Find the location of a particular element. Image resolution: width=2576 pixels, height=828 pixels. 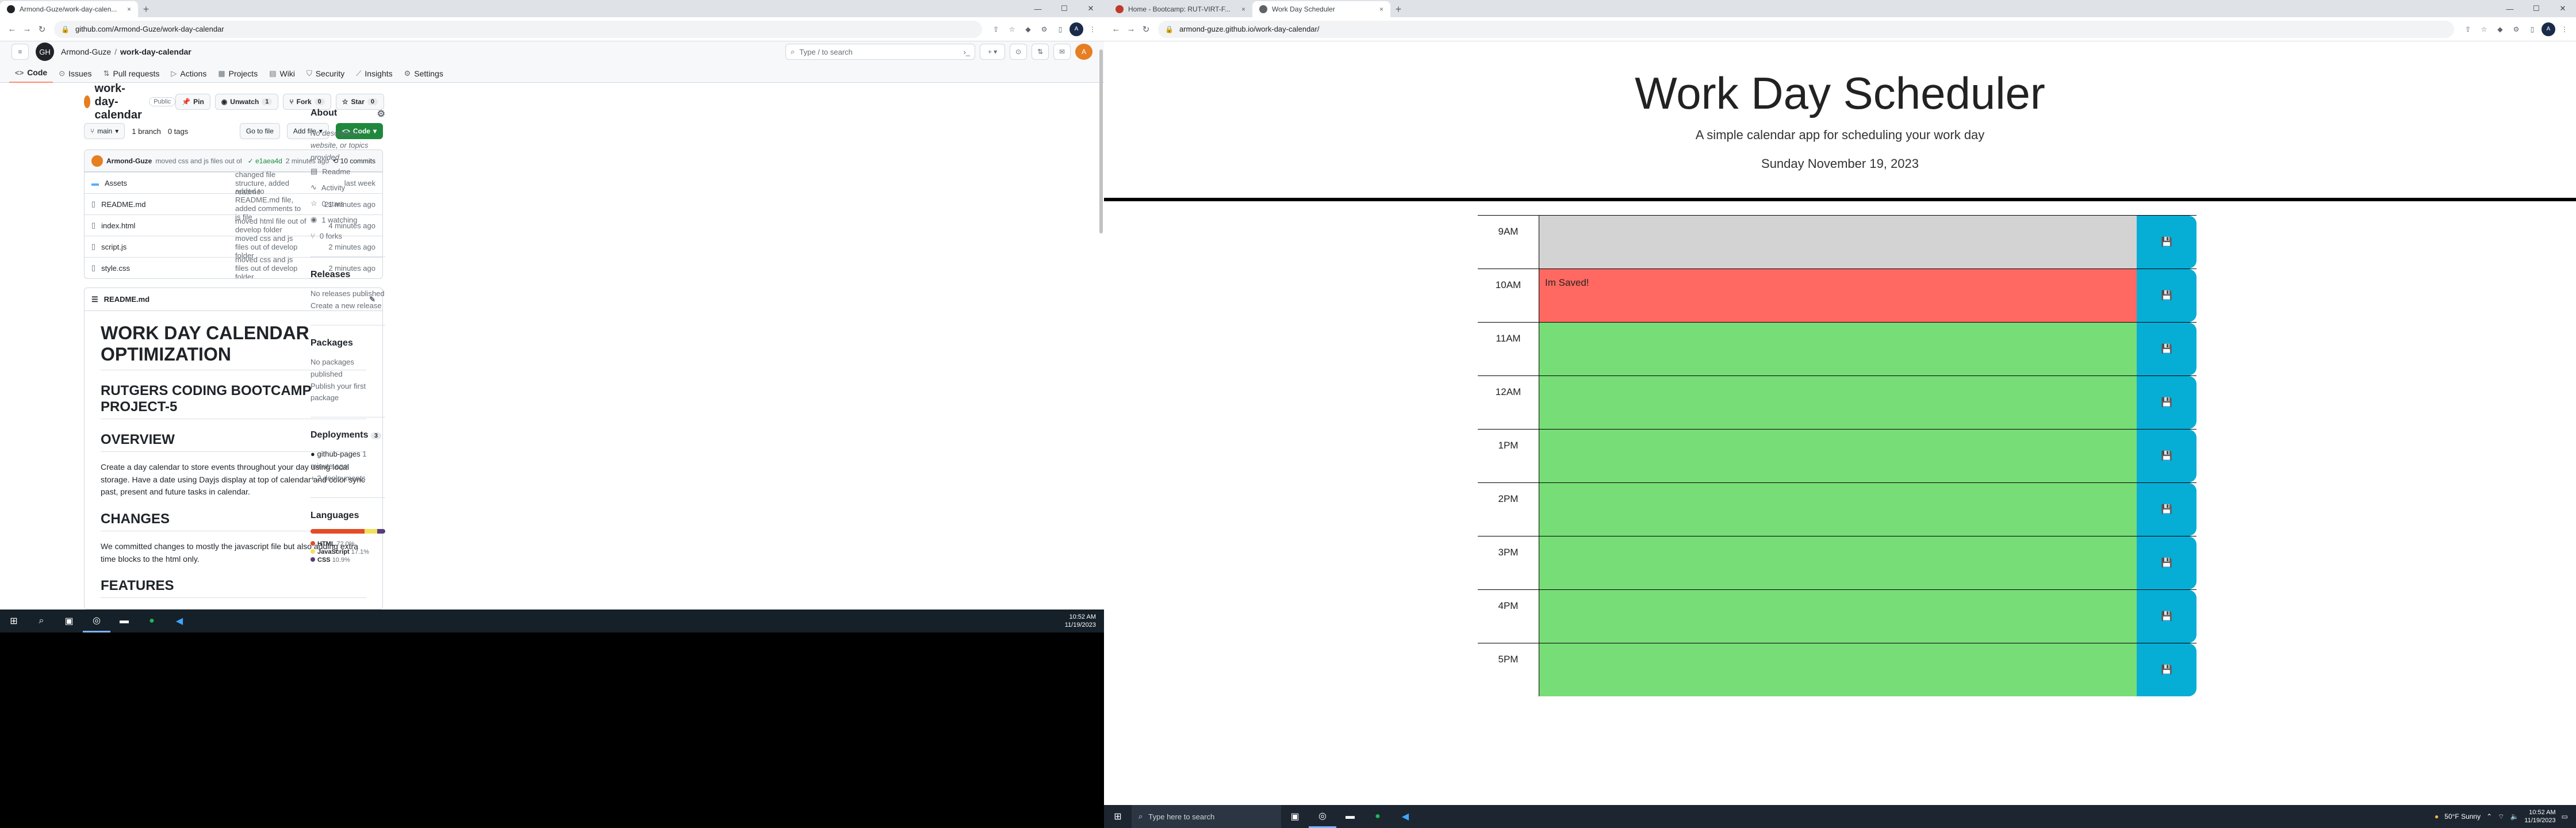

extension-icon: ◆ is located at coordinates (1028, 29).